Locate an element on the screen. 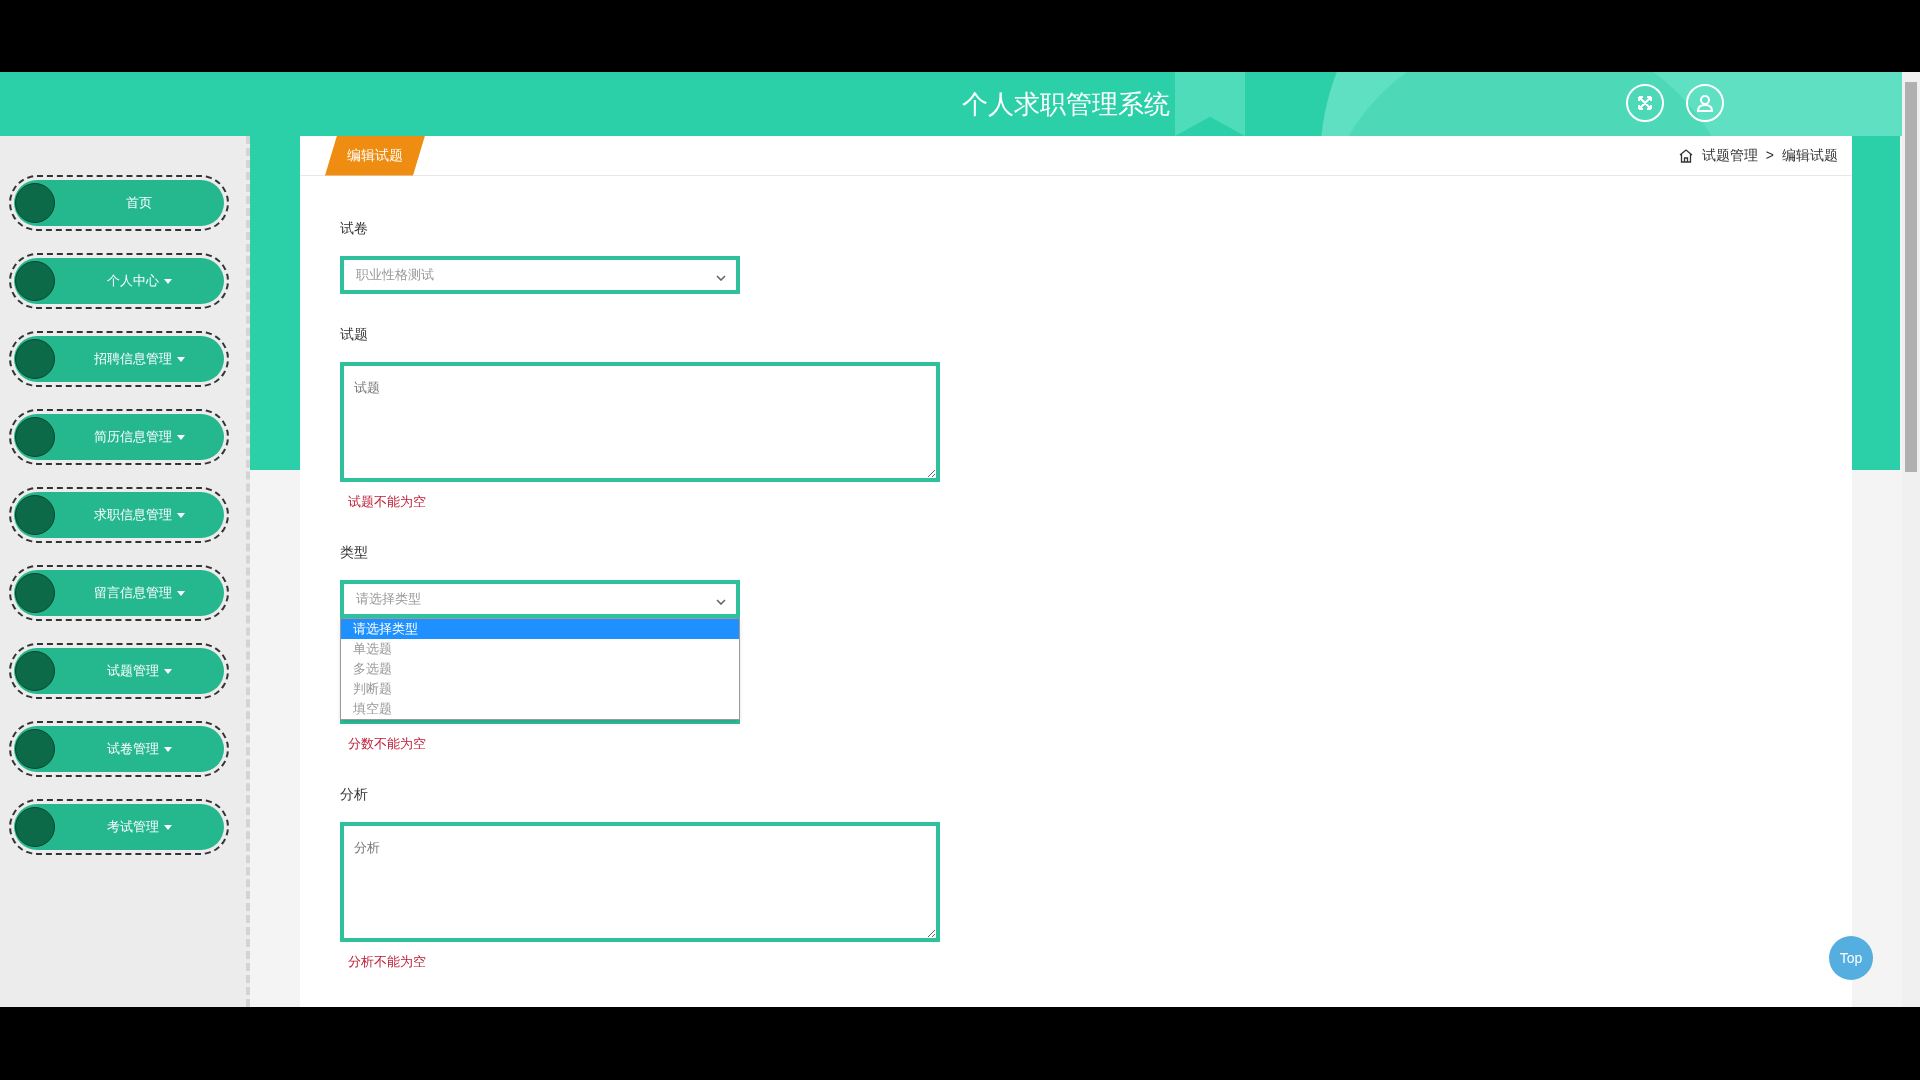 The image size is (1920, 1080). sidebar-item: 试卷管理 is located at coordinates (119, 749).